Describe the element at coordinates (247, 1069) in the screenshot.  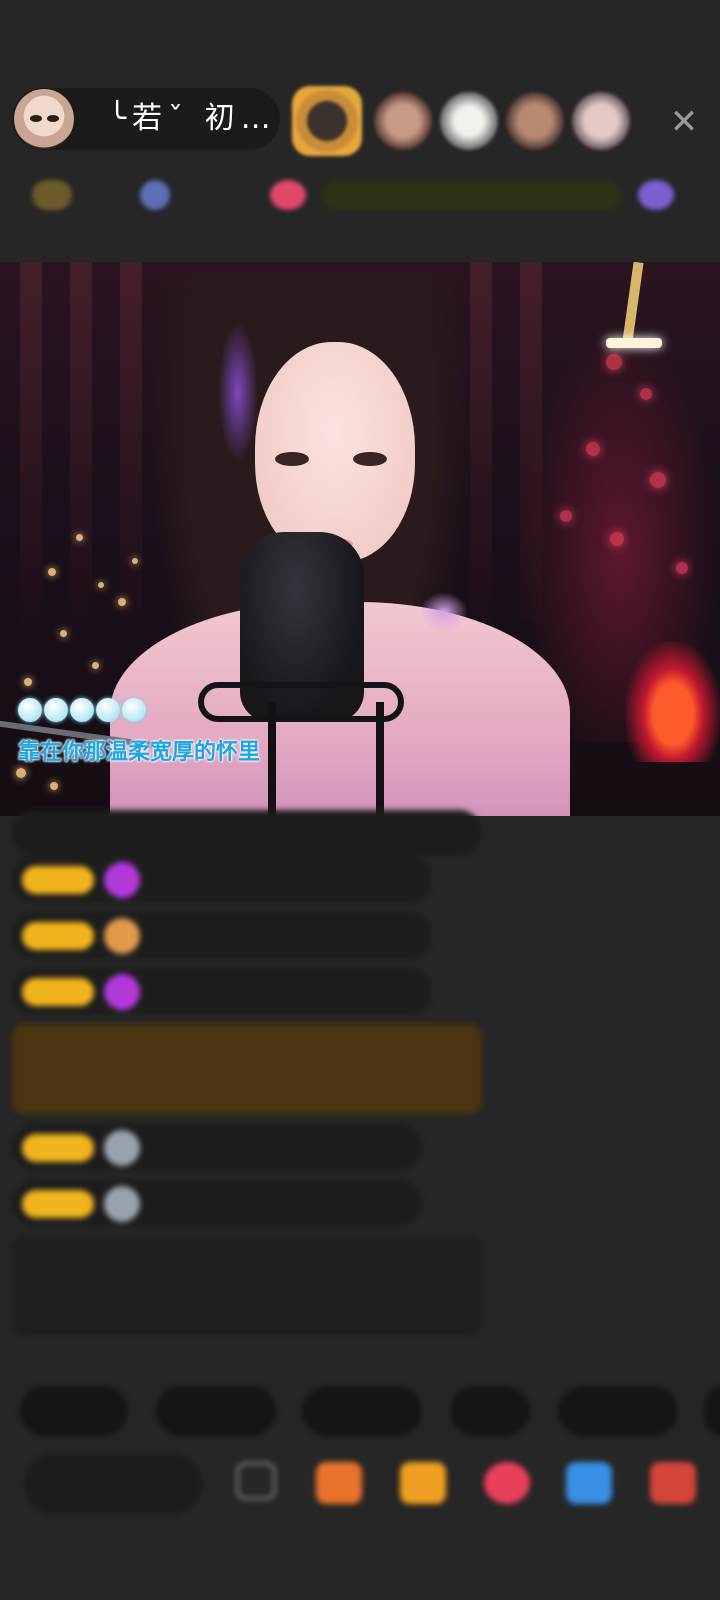
I see `chat-message-highlight` at that location.